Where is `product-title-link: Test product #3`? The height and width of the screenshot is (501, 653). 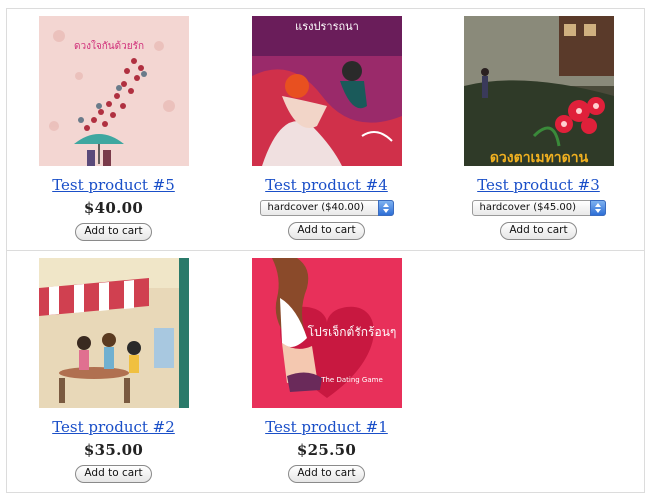
product-title-link: Test product #3 is located at coordinates (538, 185).